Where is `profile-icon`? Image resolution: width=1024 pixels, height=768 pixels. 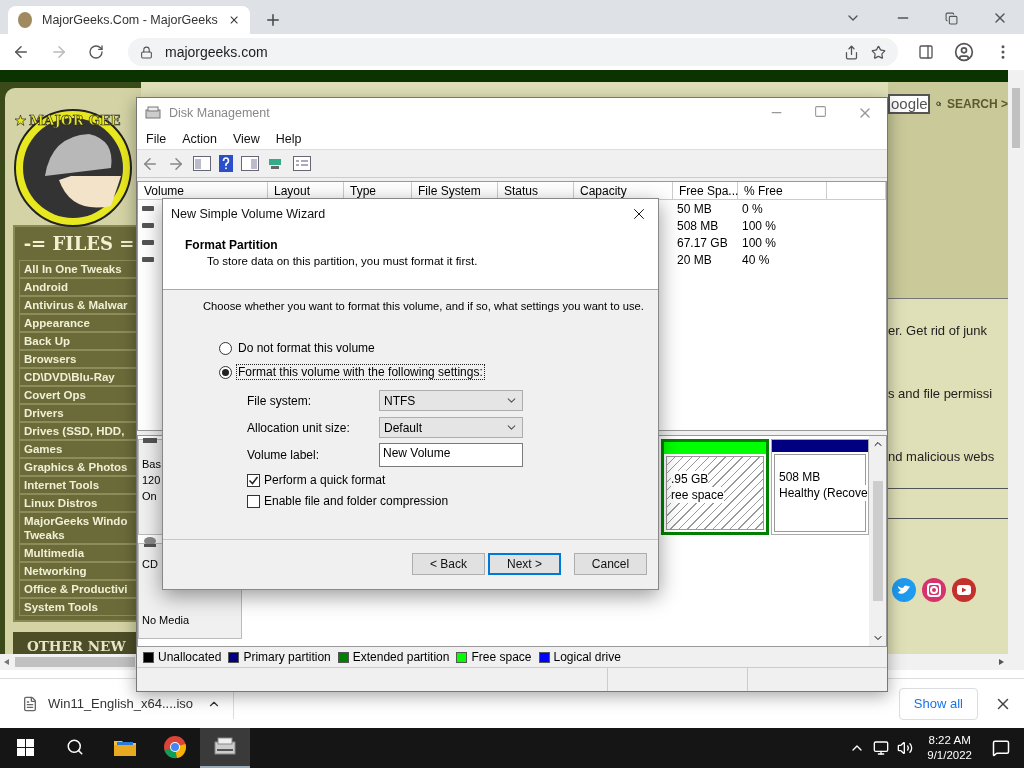
profile-icon is located at coordinates (964, 52).